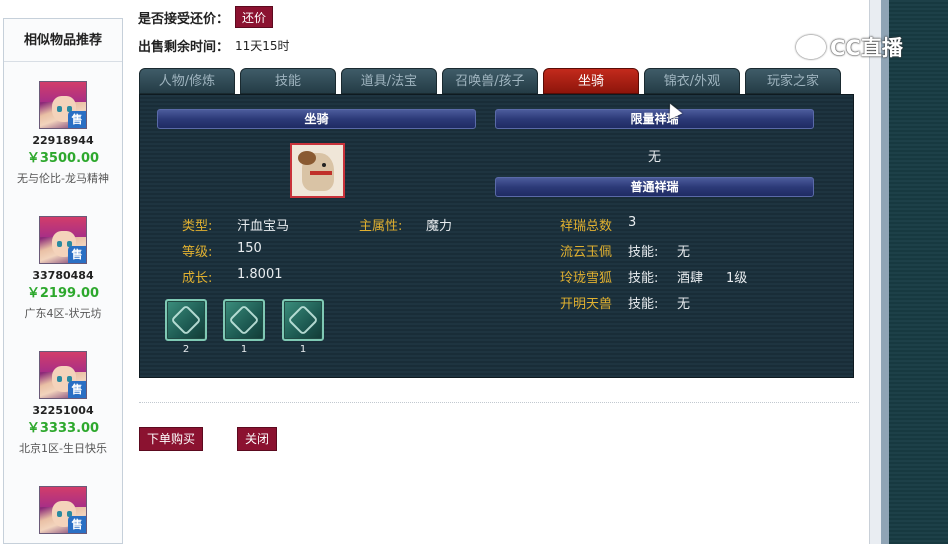 This screenshot has height=544, width=948. I want to click on growth-value: 1.8001, so click(260, 274).